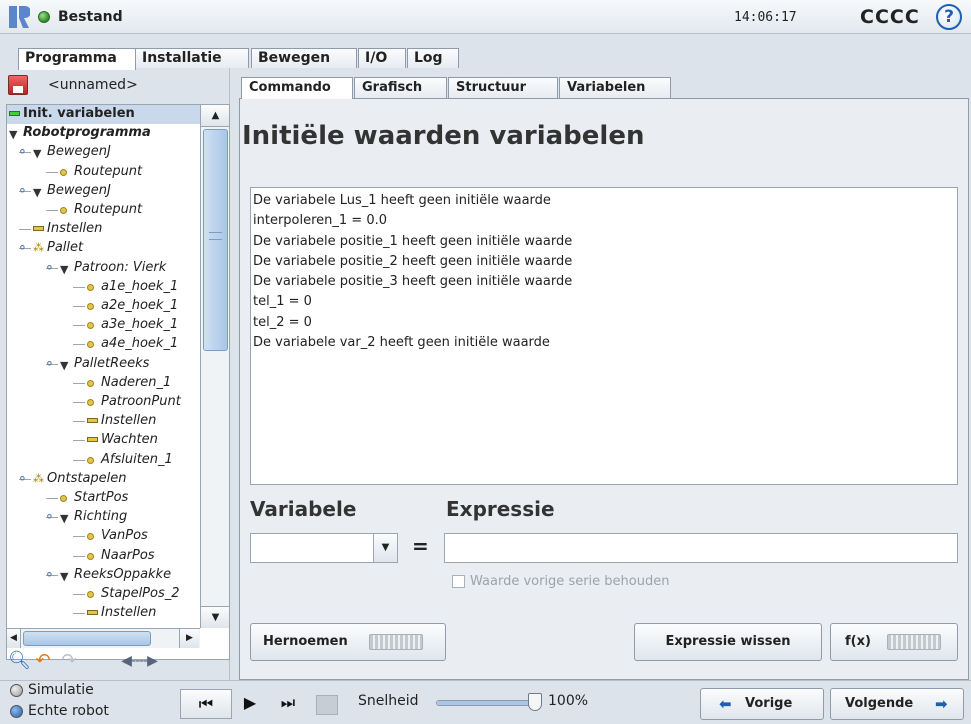  What do you see at coordinates (762, 704) in the screenshot?
I see `previous-button: ⬅ Vorige` at bounding box center [762, 704].